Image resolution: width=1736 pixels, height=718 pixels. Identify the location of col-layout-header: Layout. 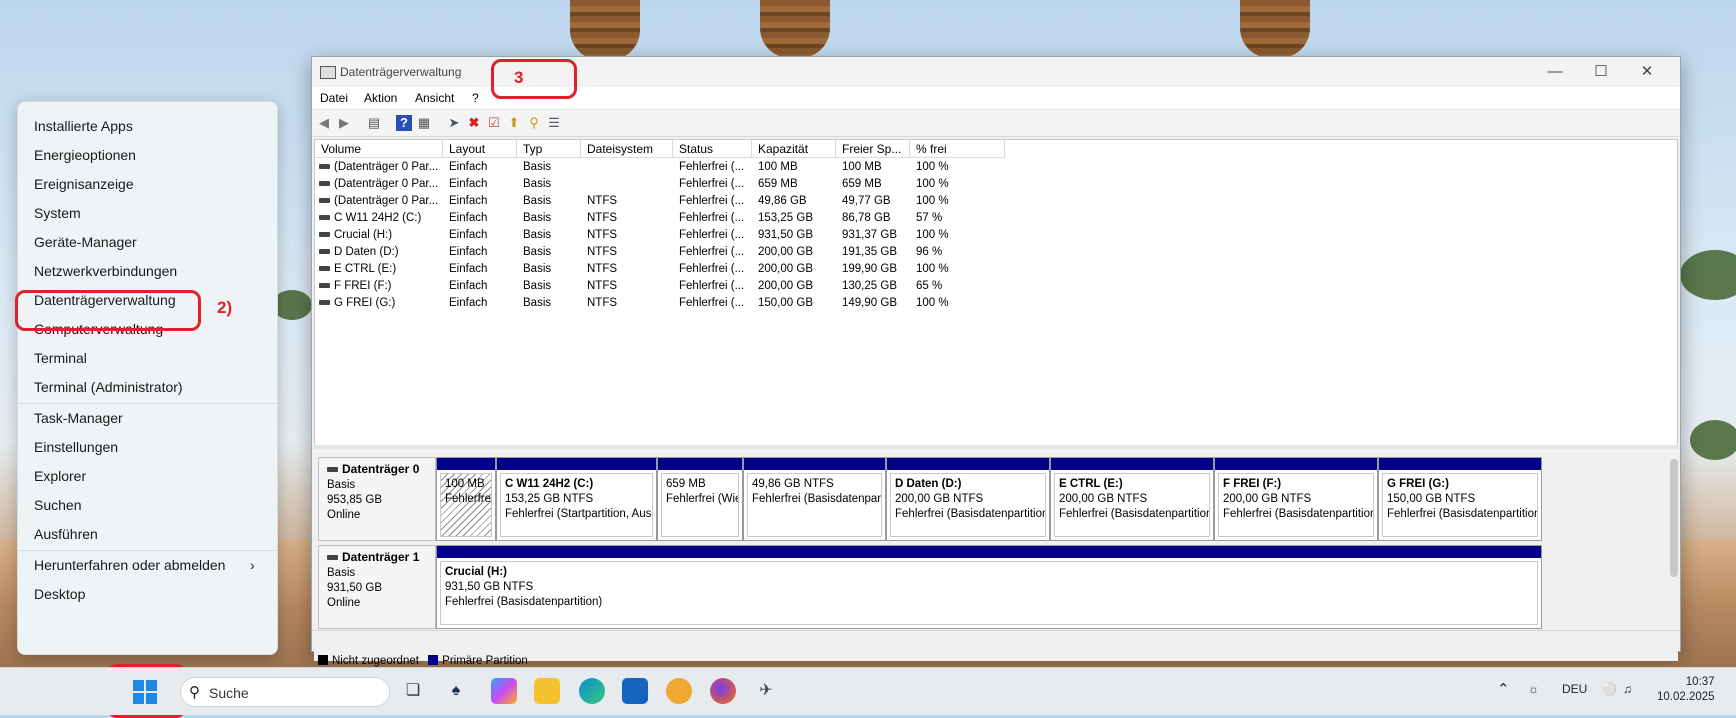
(480, 149).